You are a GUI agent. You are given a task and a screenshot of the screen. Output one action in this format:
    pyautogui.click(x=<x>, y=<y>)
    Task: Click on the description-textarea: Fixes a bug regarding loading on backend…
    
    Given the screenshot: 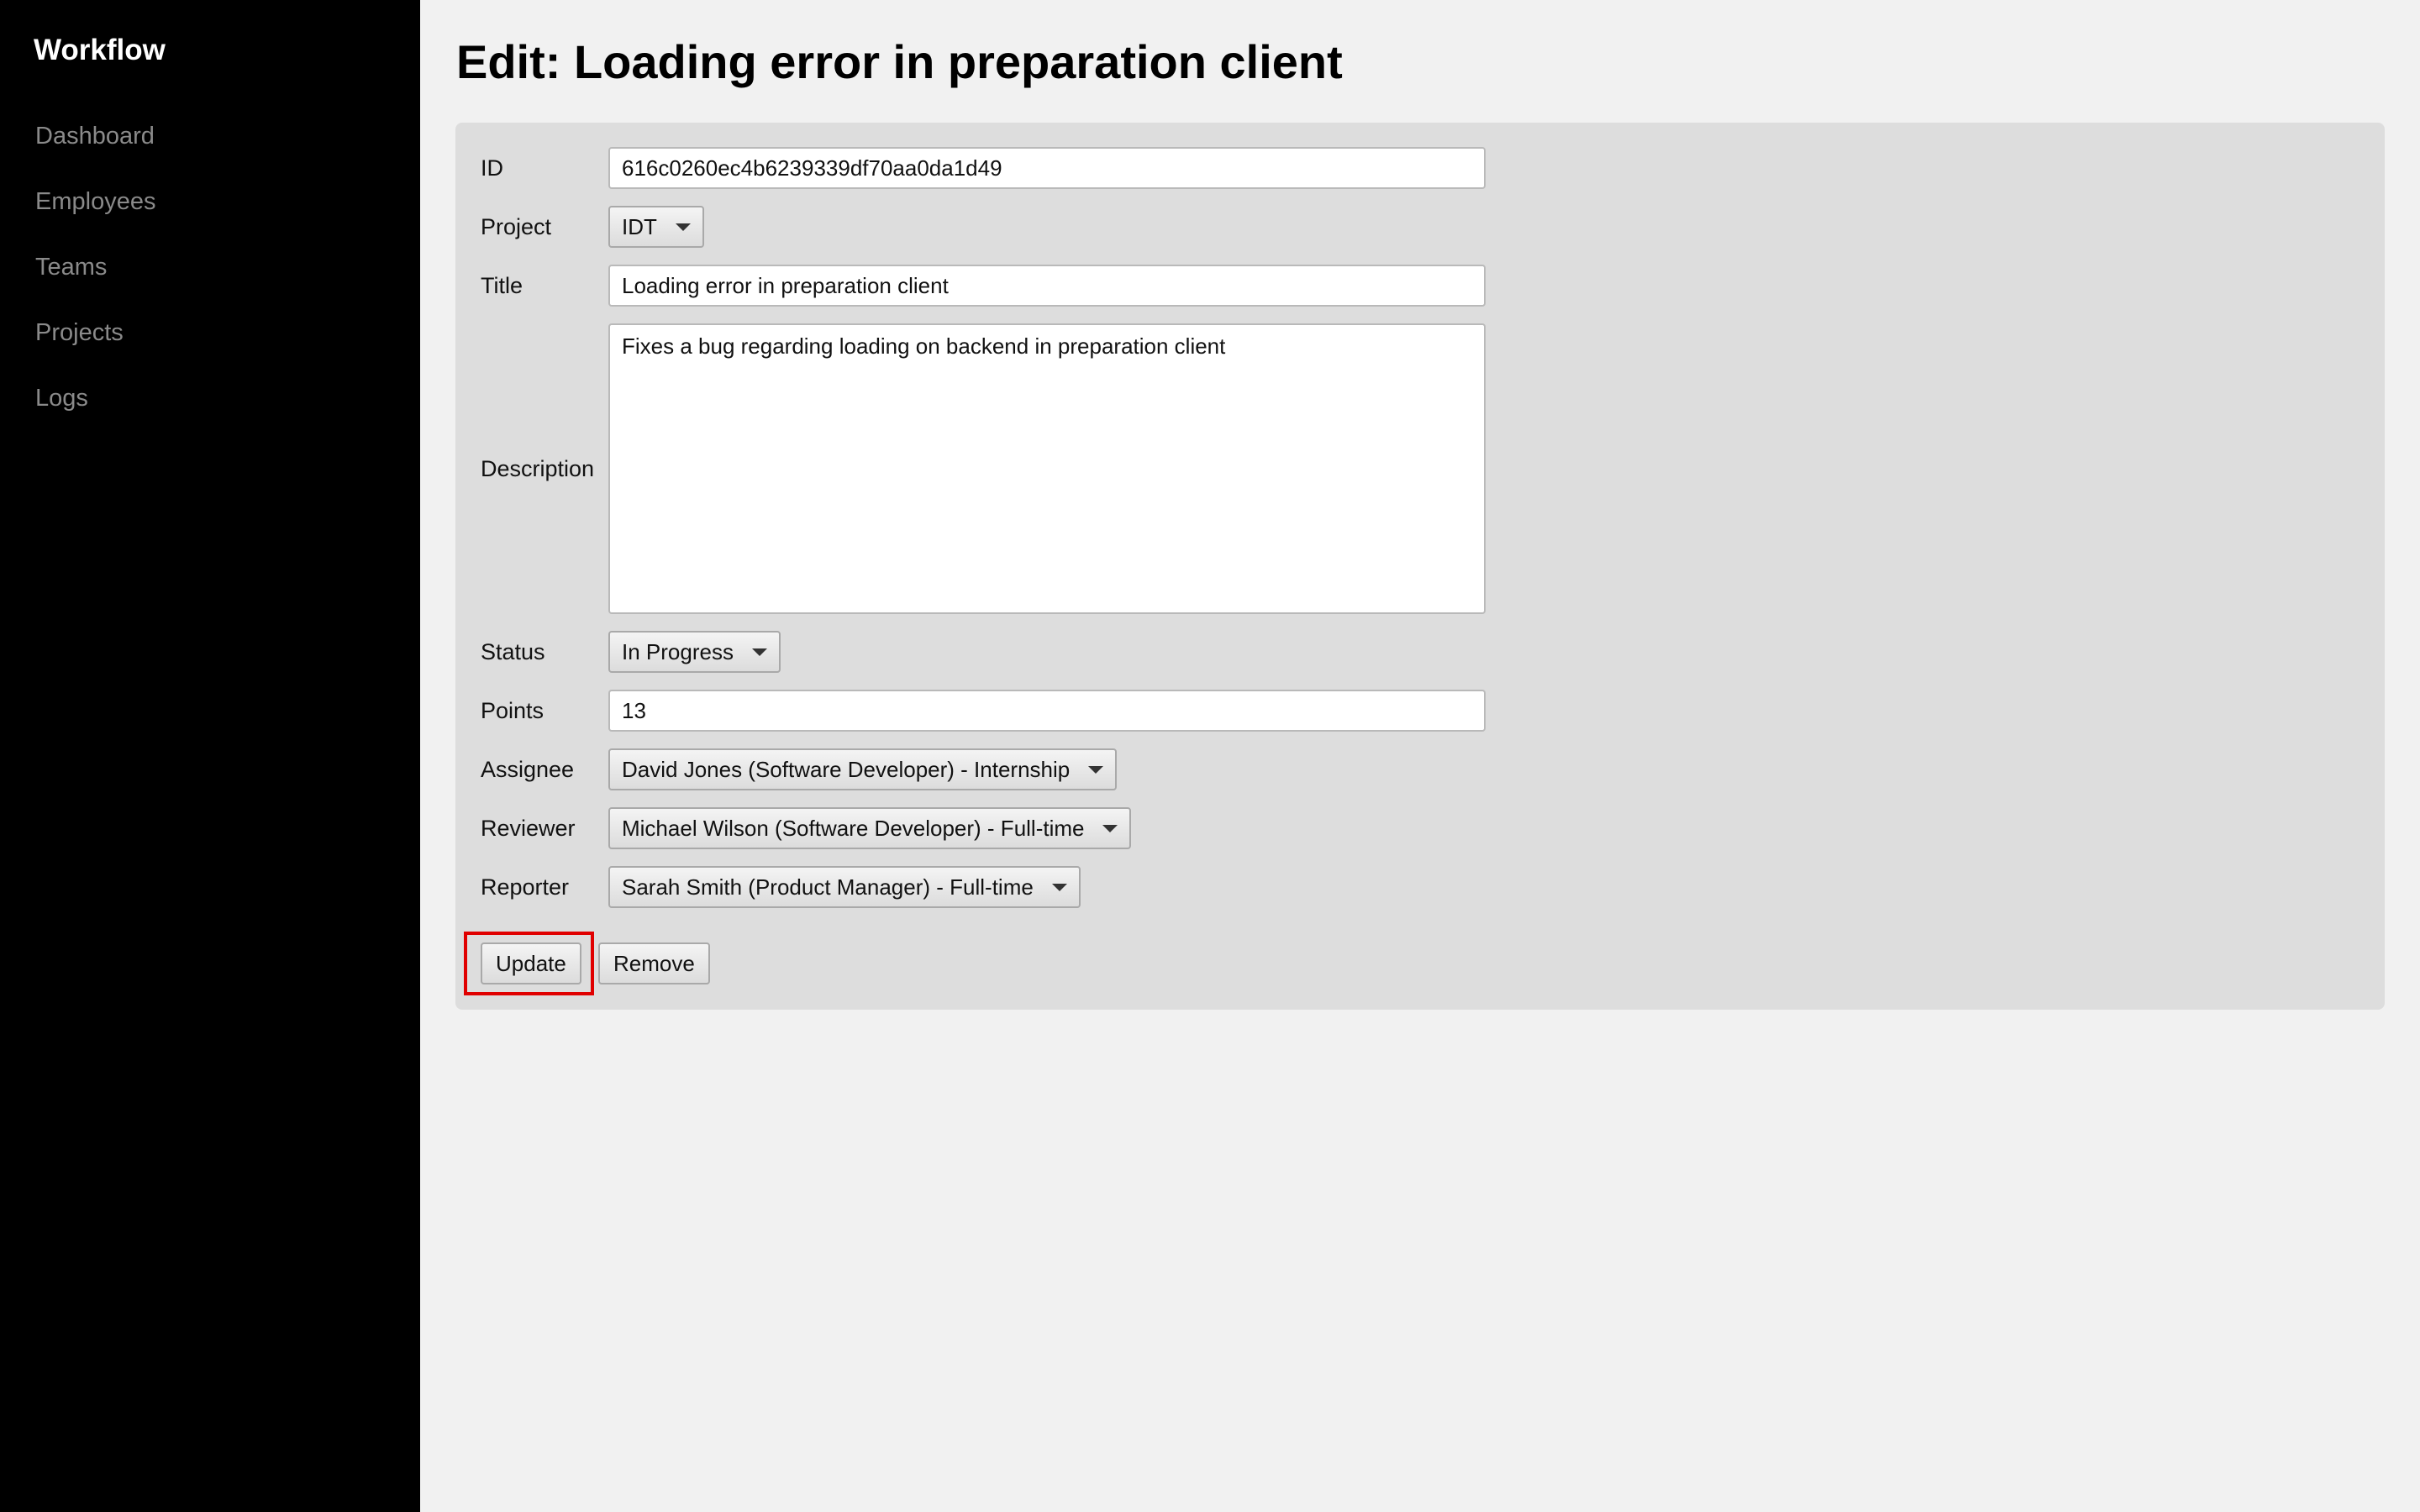 What is the action you would take?
    pyautogui.click(x=1047, y=468)
    